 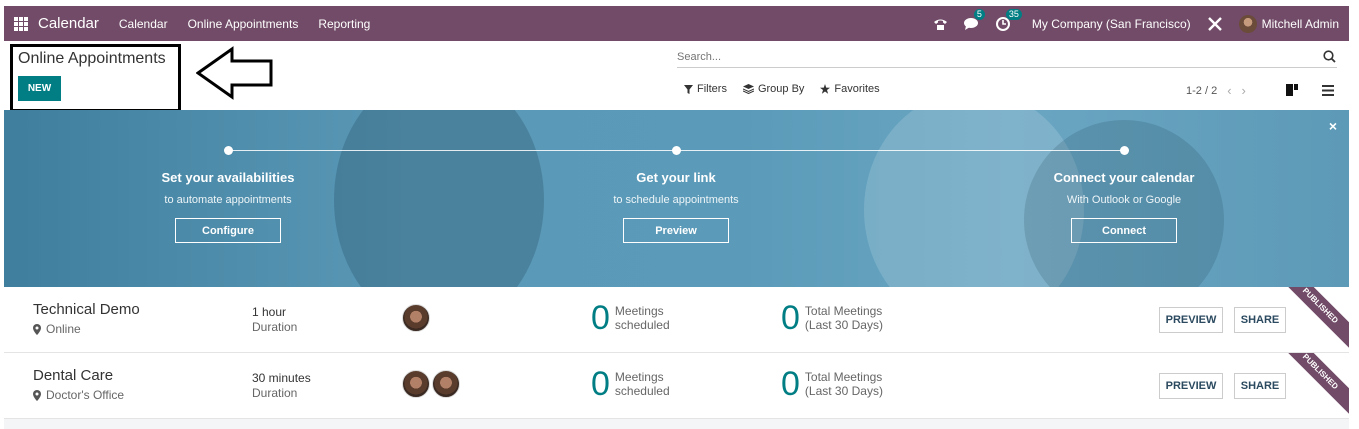 I want to click on app-brand: Calendar, so click(x=68, y=23).